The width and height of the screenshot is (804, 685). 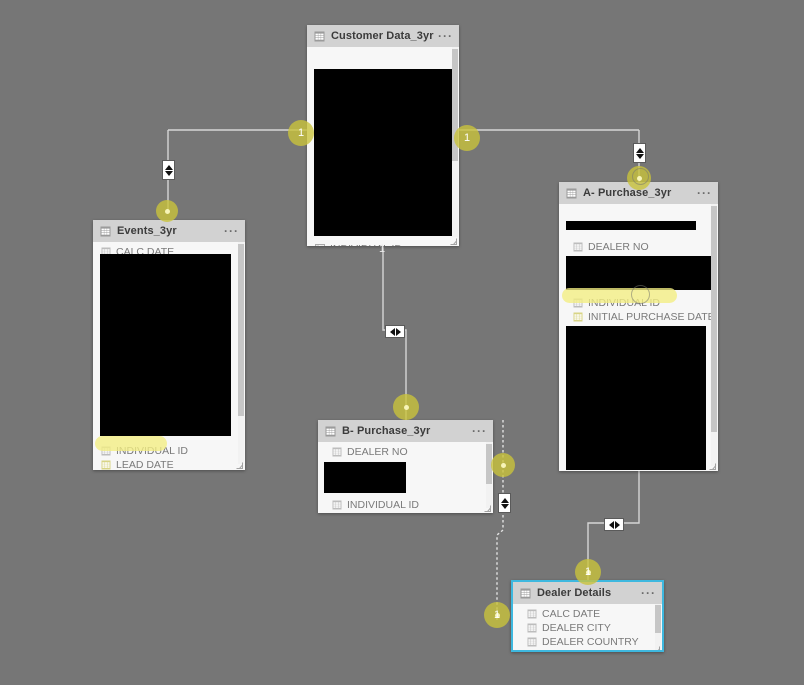 I want to click on annotation-marker-events-title, so click(x=167, y=211).